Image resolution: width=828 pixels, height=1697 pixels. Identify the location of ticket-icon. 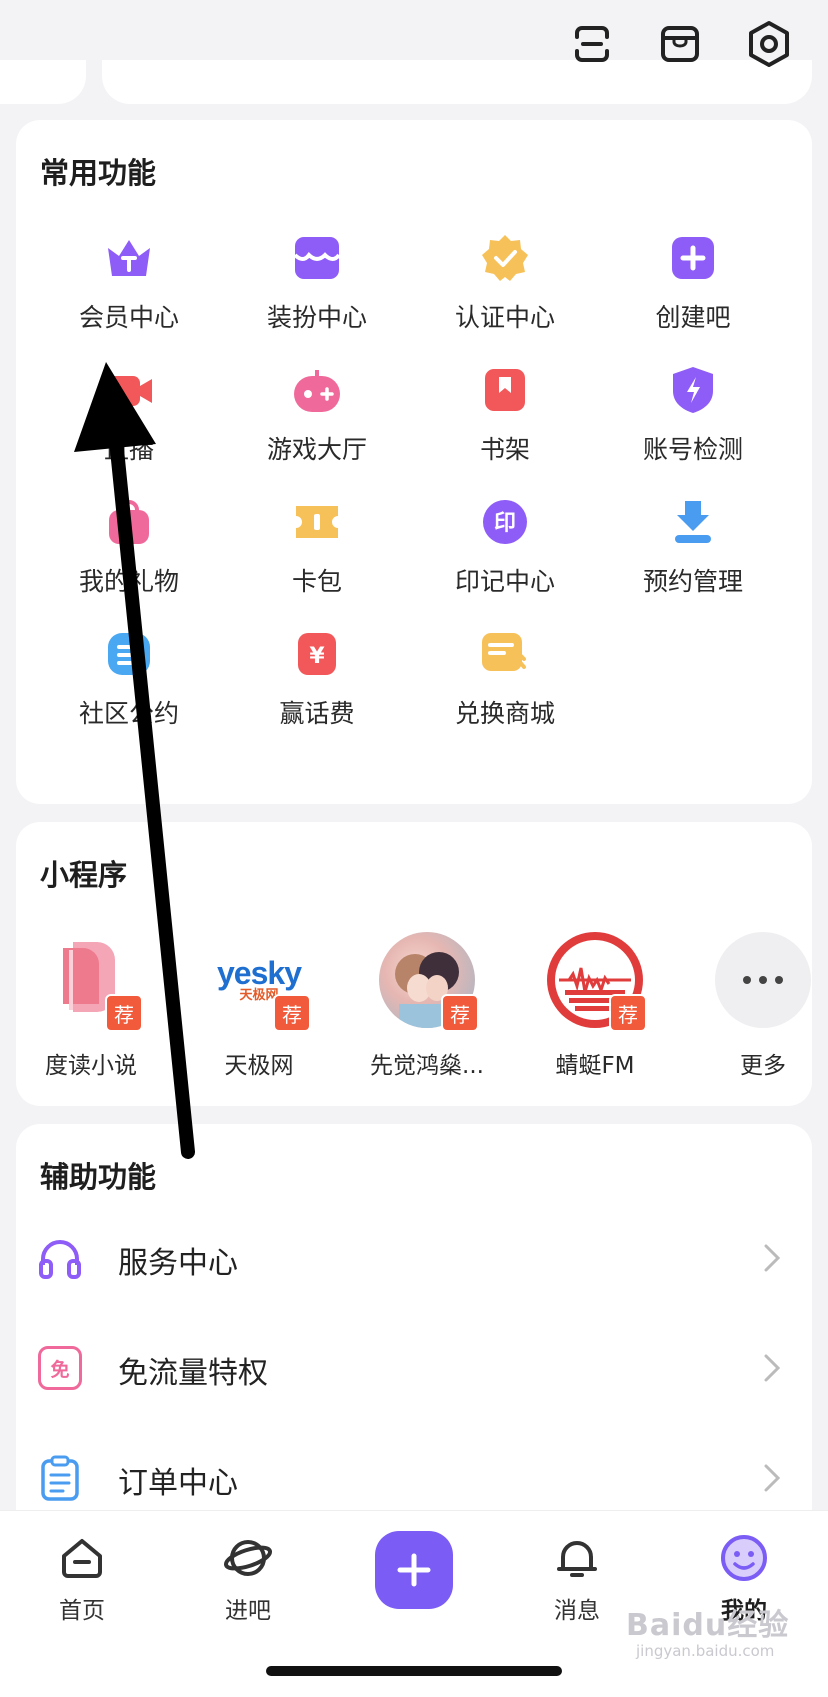
(317, 522).